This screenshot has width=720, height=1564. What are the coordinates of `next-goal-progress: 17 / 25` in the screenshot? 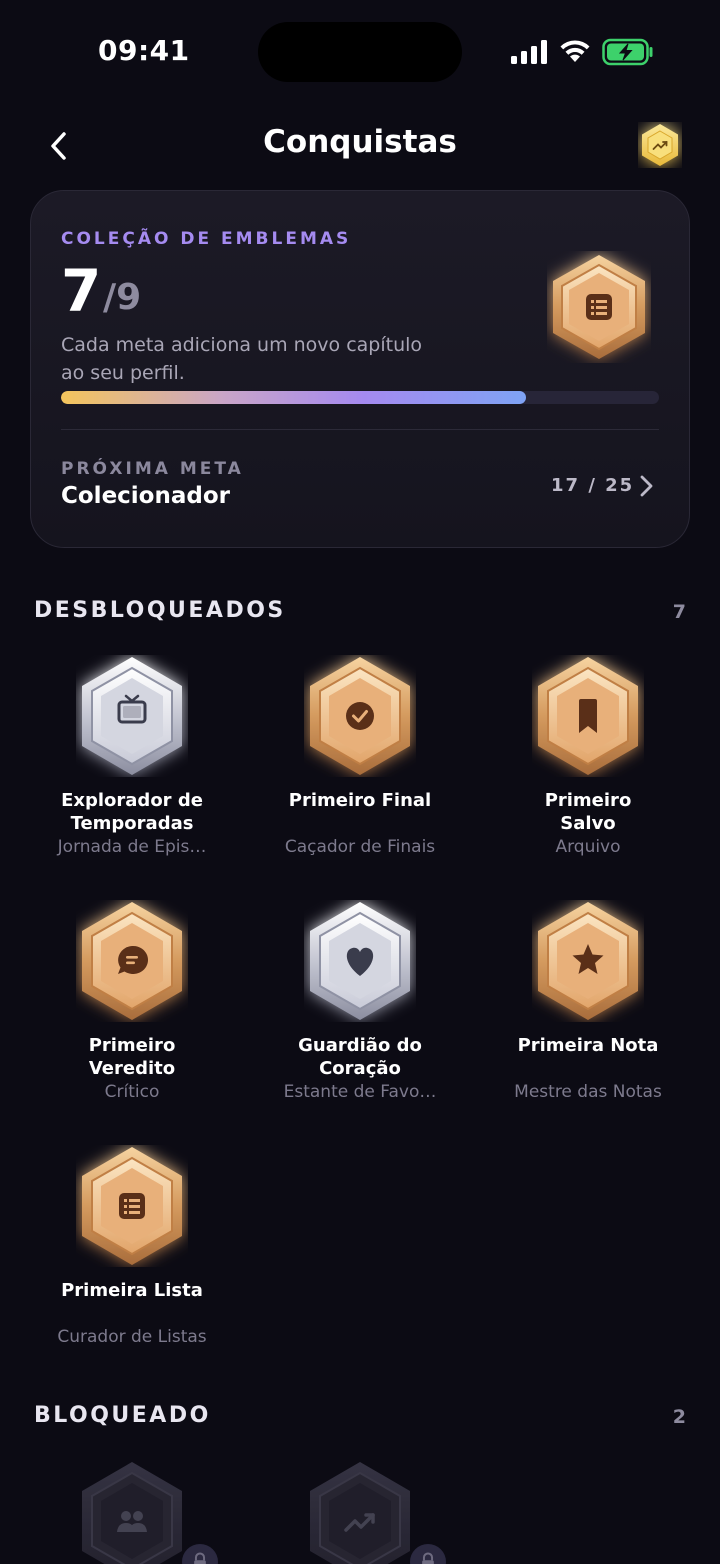 It's located at (593, 485).